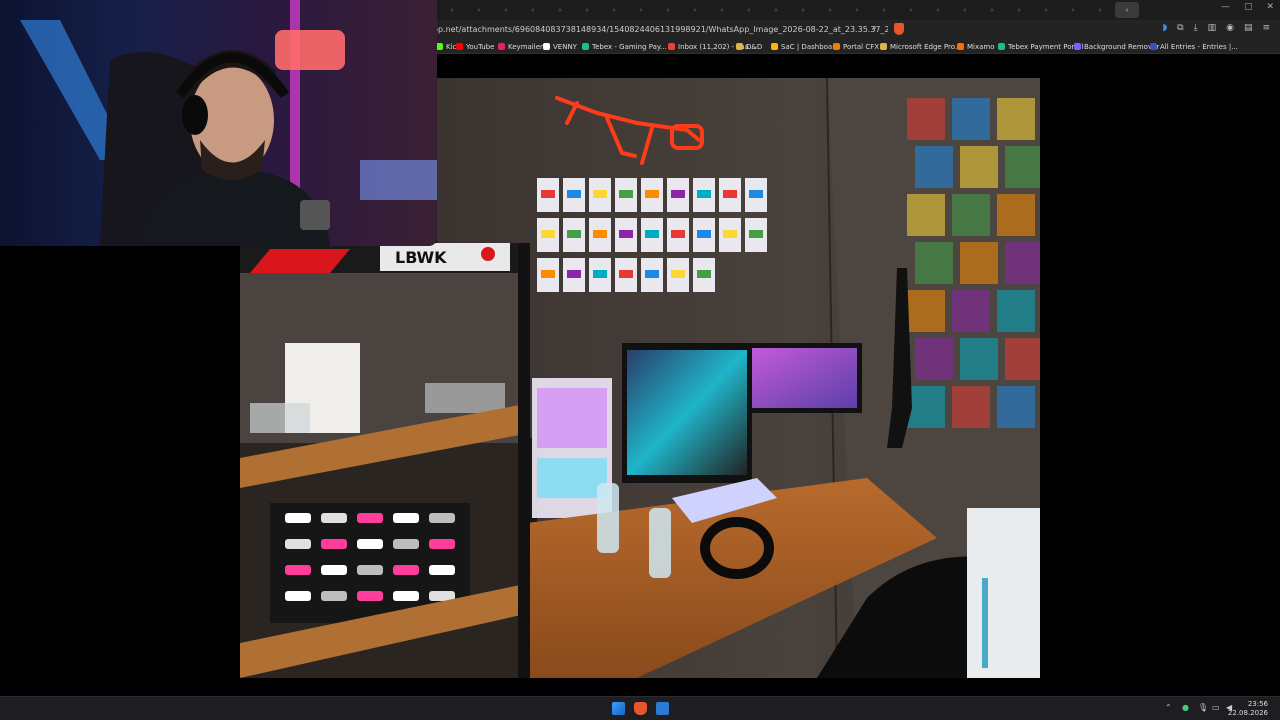 The height and width of the screenshot is (720, 1280). Describe the element at coordinates (1266, 28) in the screenshot. I see `menu-icon: ≡` at that location.